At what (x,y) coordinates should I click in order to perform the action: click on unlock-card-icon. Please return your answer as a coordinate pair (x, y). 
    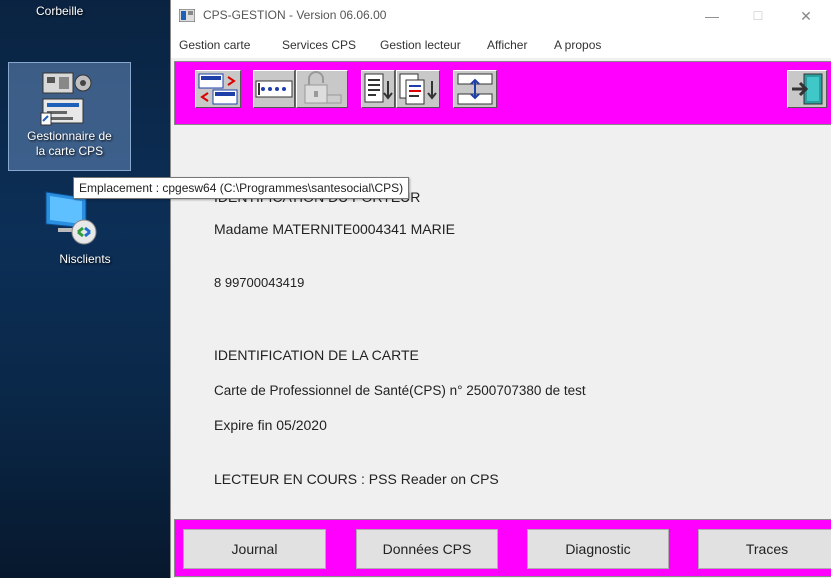
    Looking at the image, I should click on (323, 87).